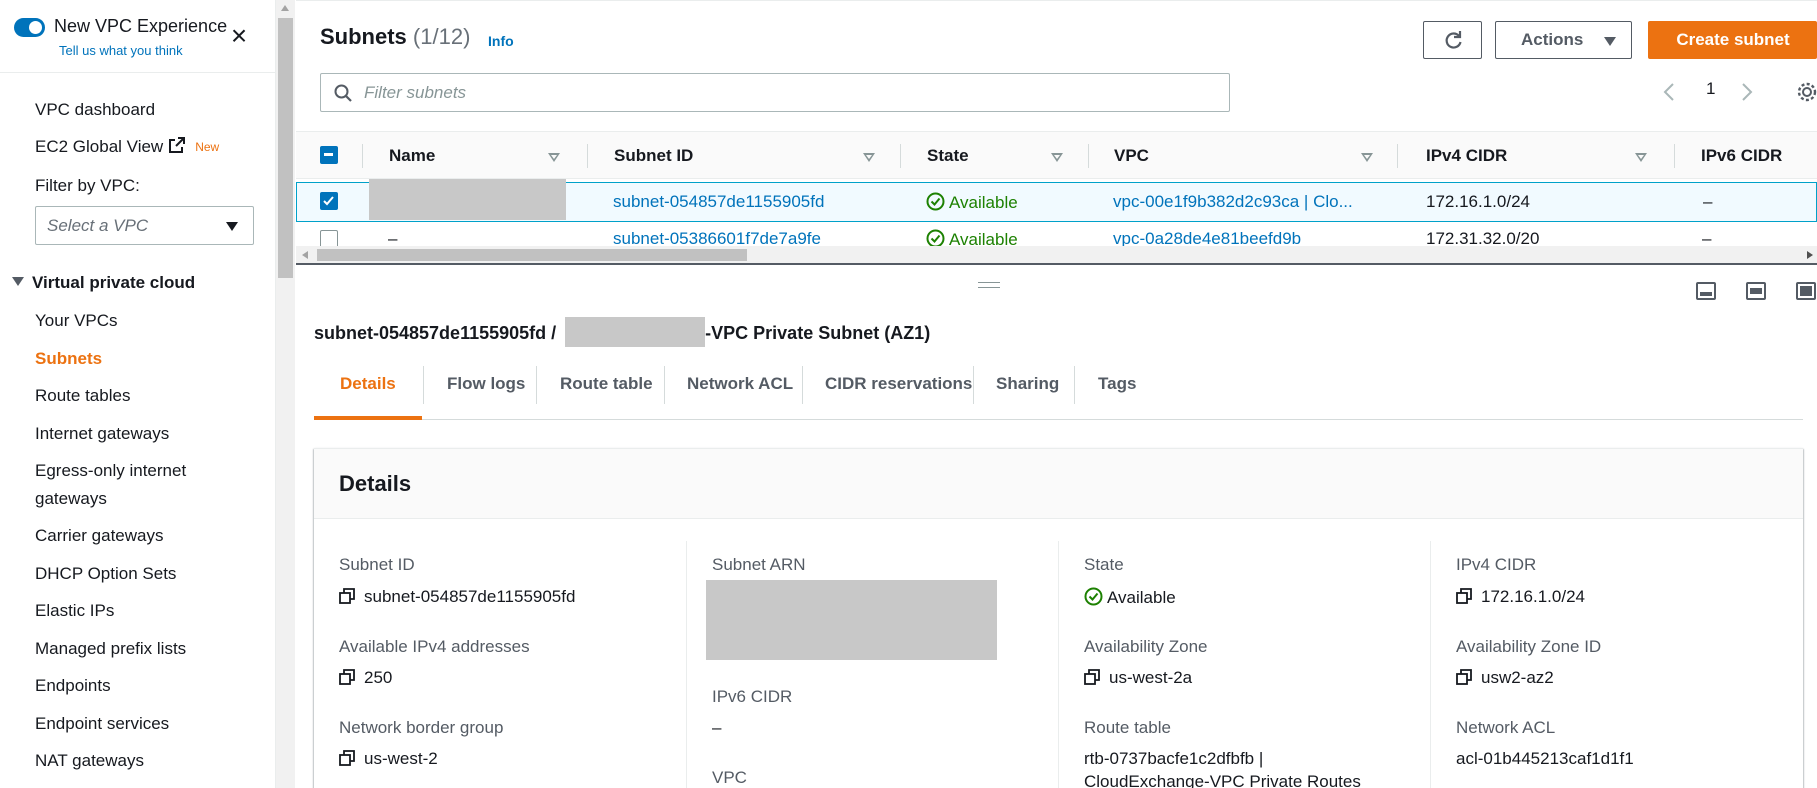 Image resolution: width=1817 pixels, height=788 pixels. What do you see at coordinates (948, 156) in the screenshot?
I see `column-header-state: State` at bounding box center [948, 156].